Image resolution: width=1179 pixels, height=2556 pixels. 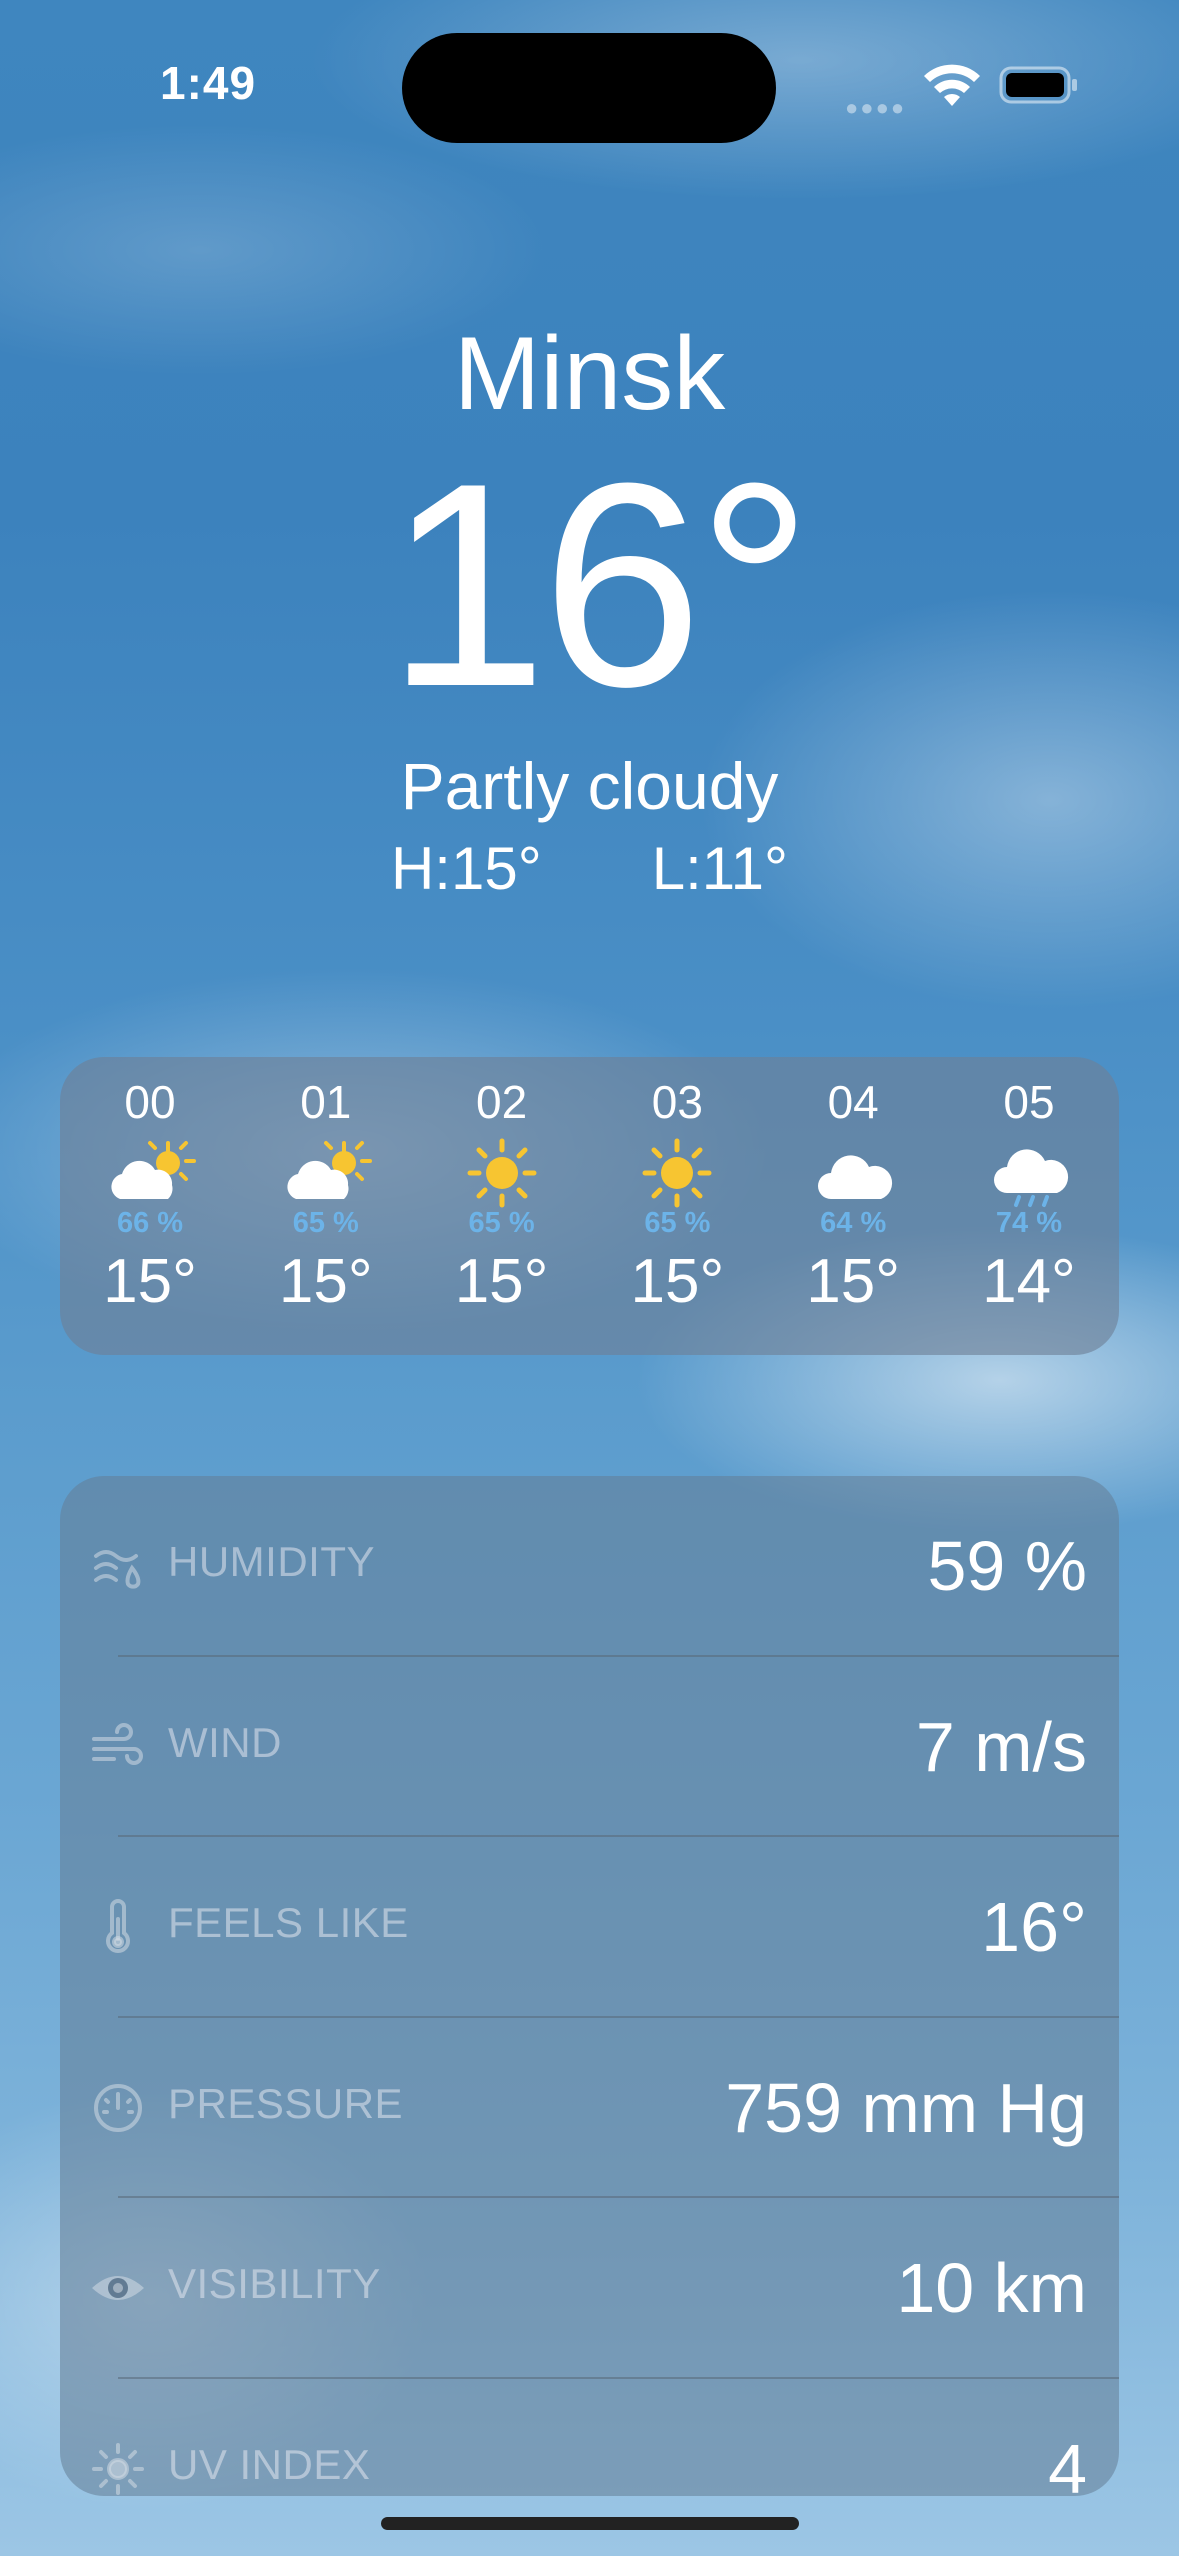 I want to click on hourly-item: 02 65 % 15°, so click(x=502, y=1206).